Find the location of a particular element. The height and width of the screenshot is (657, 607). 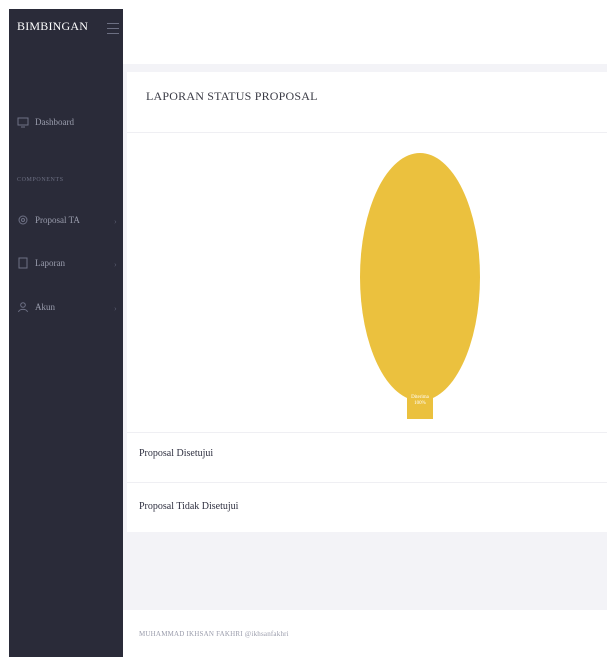

section-label: COMPONENTS is located at coordinates (40, 180).